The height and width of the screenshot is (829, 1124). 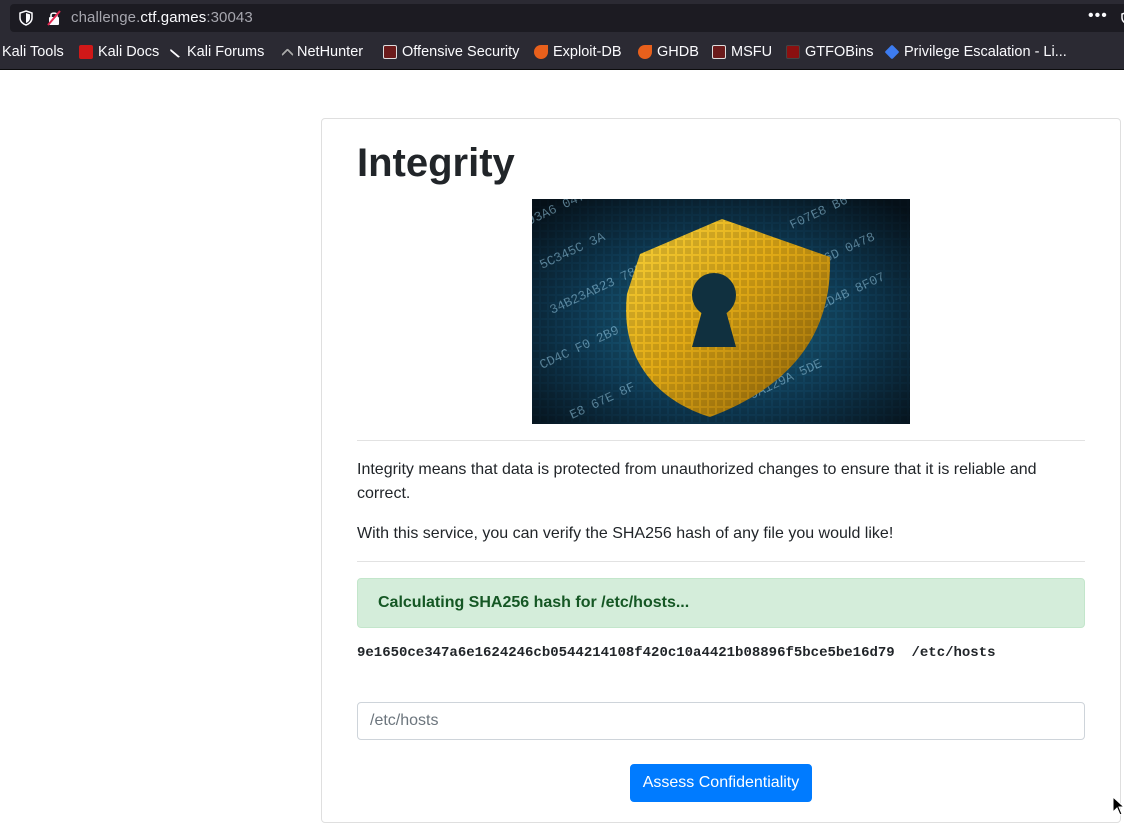 What do you see at coordinates (287, 54) in the screenshot?
I see `nethunter-icon` at bounding box center [287, 54].